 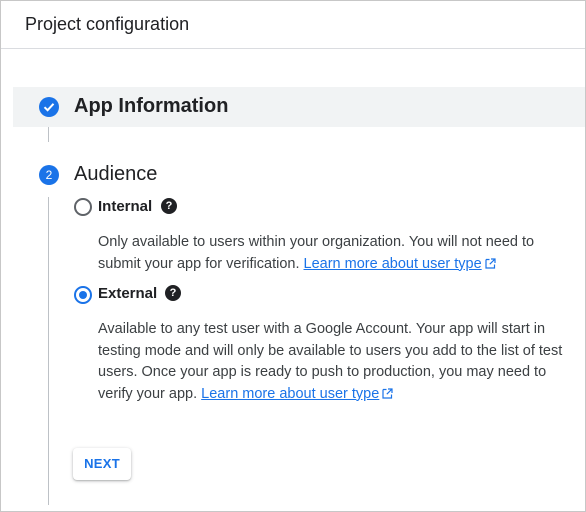 I want to click on step-connector, so click(x=48, y=134).